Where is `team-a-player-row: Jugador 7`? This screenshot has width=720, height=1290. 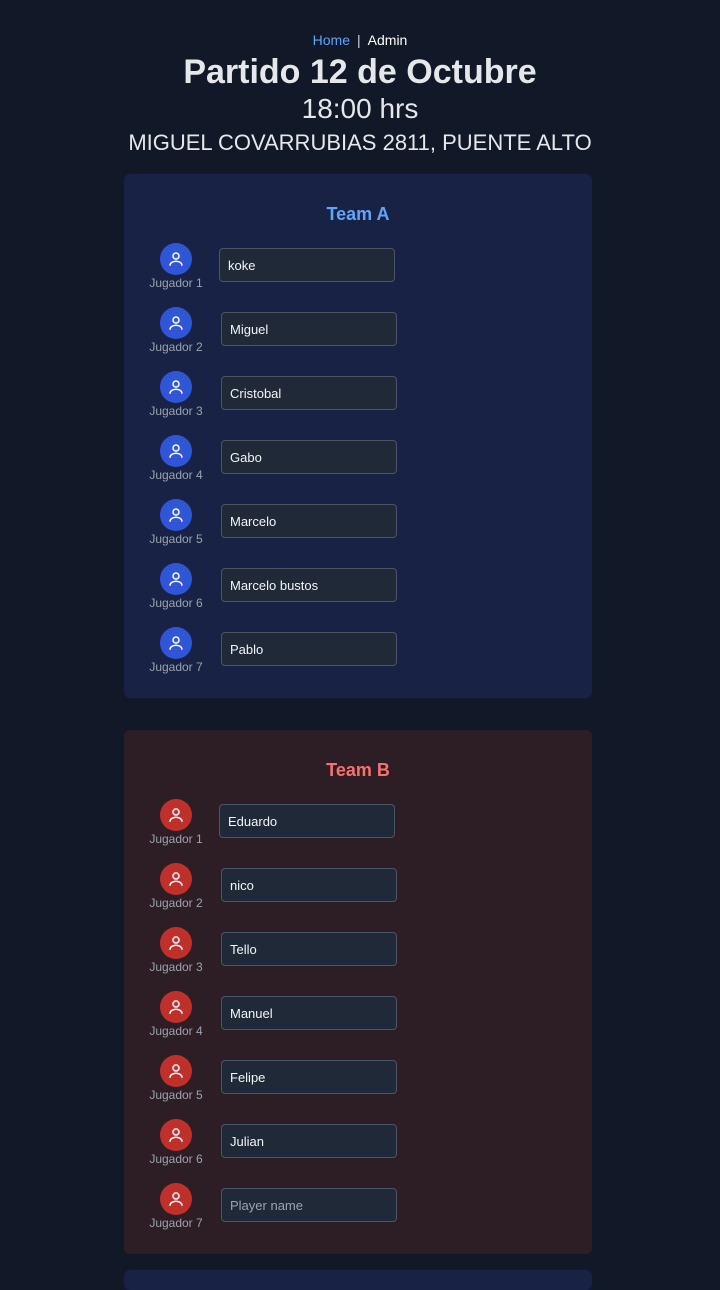
team-a-player-row: Jugador 7 is located at coordinates (358, 659).